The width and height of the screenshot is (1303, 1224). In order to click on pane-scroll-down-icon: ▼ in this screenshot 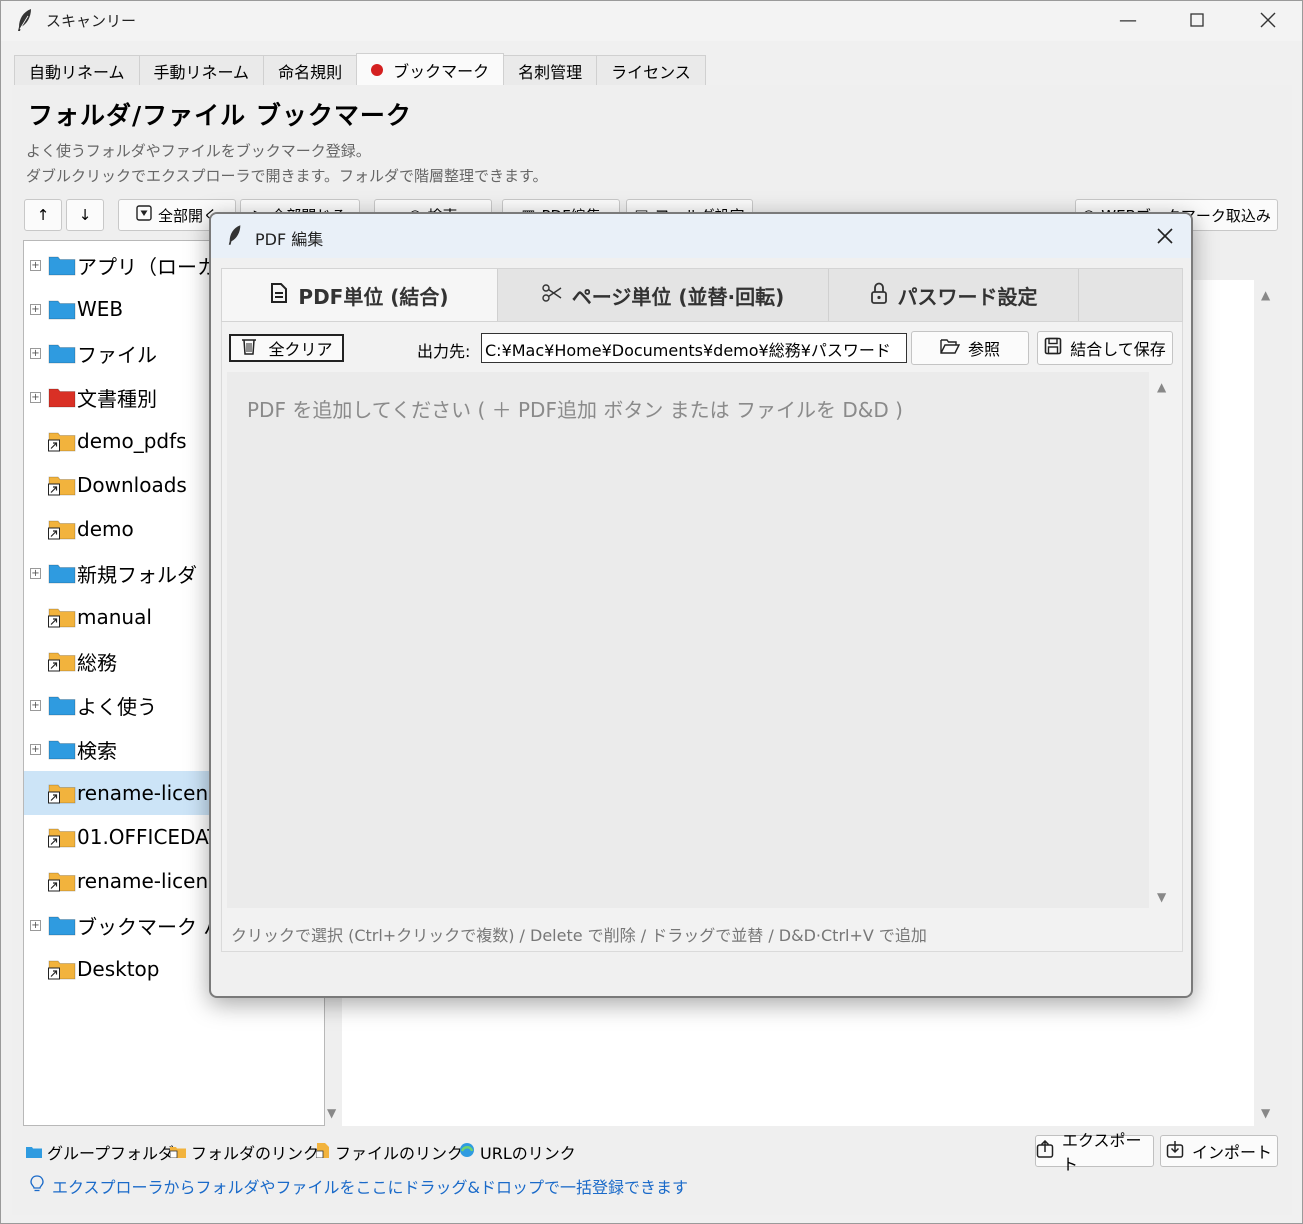, I will do `click(1265, 1113)`.